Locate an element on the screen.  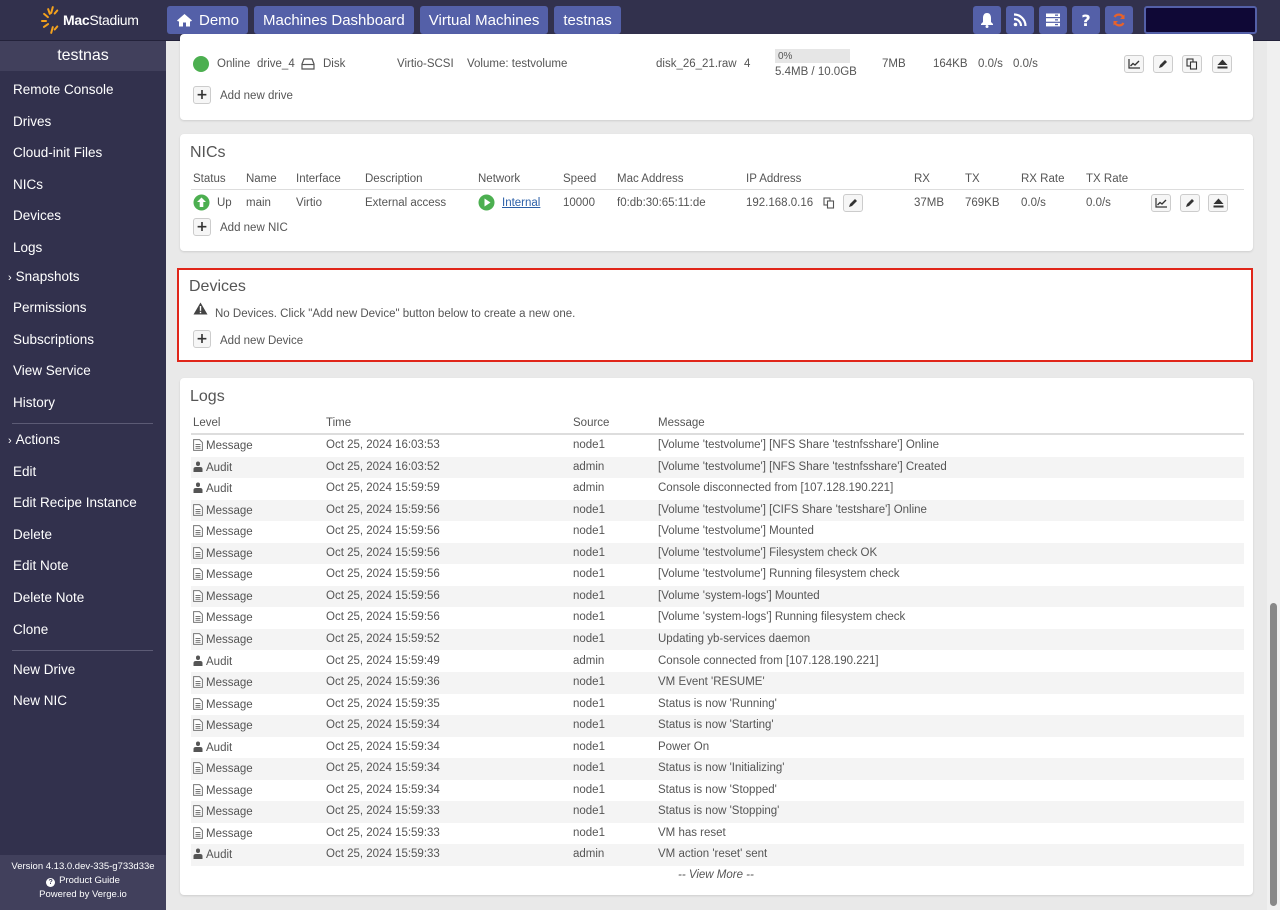
sidebar-action-edit: Edit is located at coordinates (24, 471).